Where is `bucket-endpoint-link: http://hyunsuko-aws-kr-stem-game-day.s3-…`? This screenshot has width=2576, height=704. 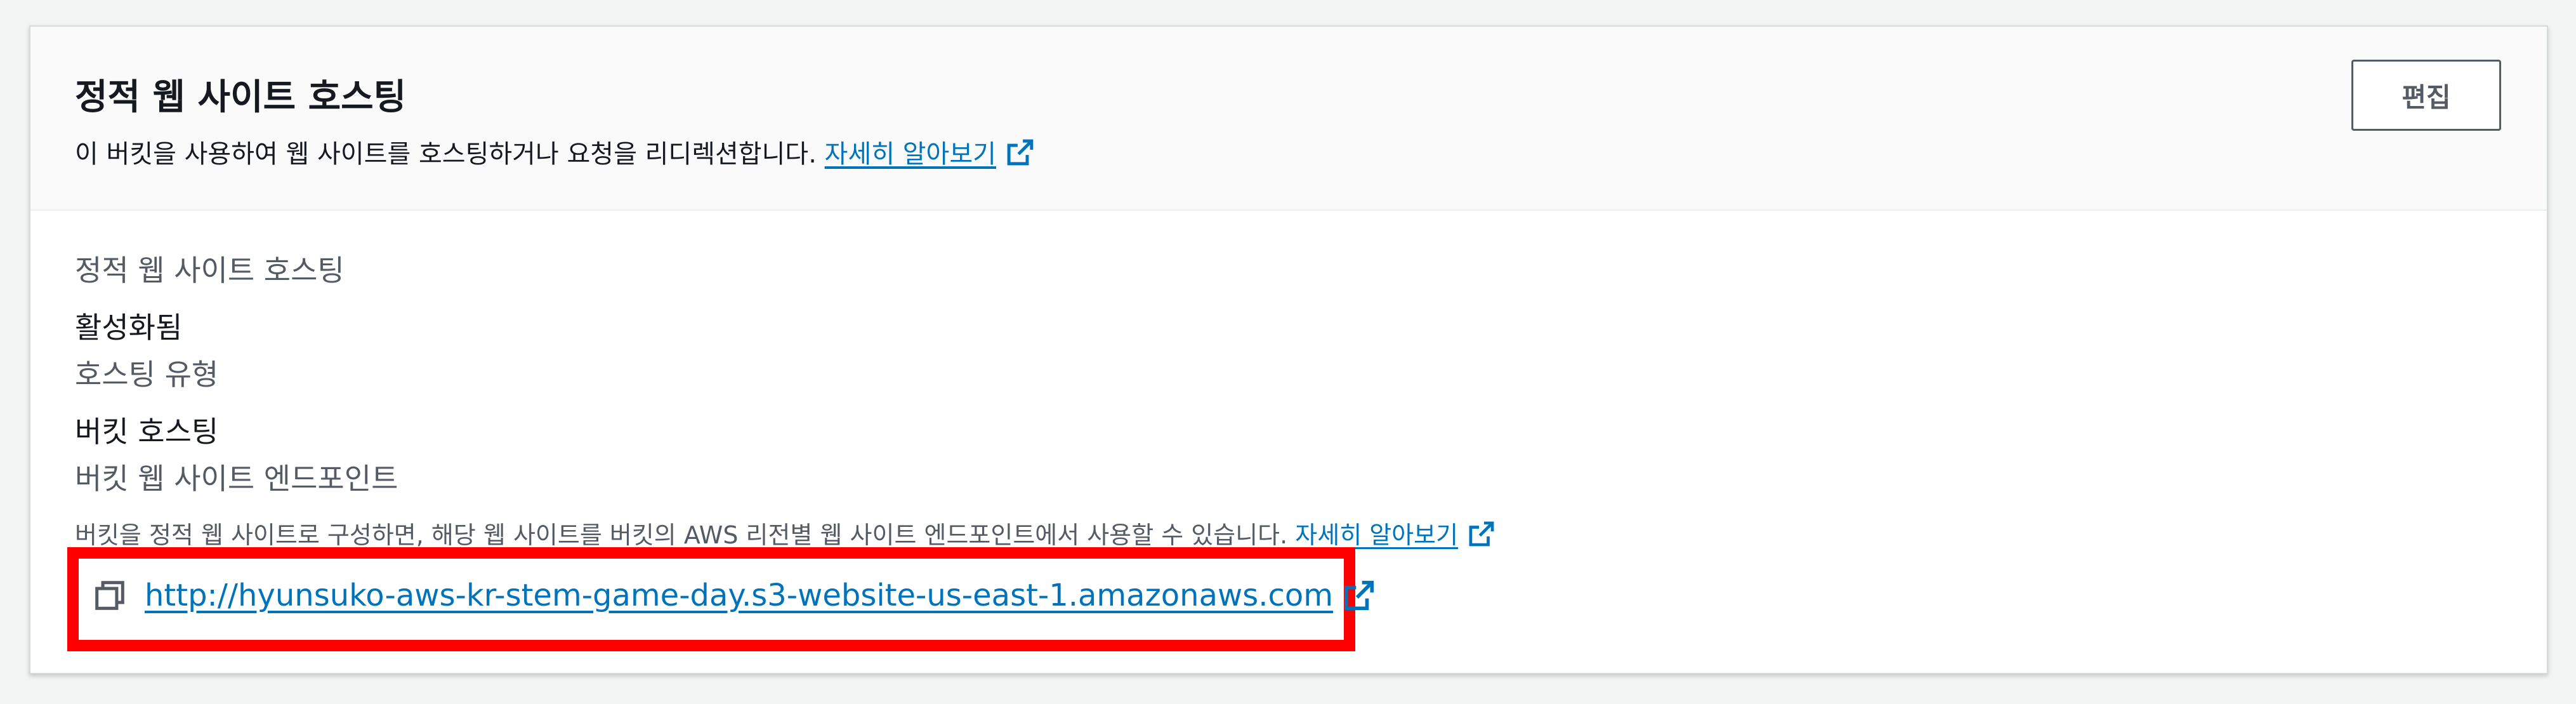 bucket-endpoint-link: http://hyunsuko-aws-kr-stem-game-day.s3-… is located at coordinates (739, 595).